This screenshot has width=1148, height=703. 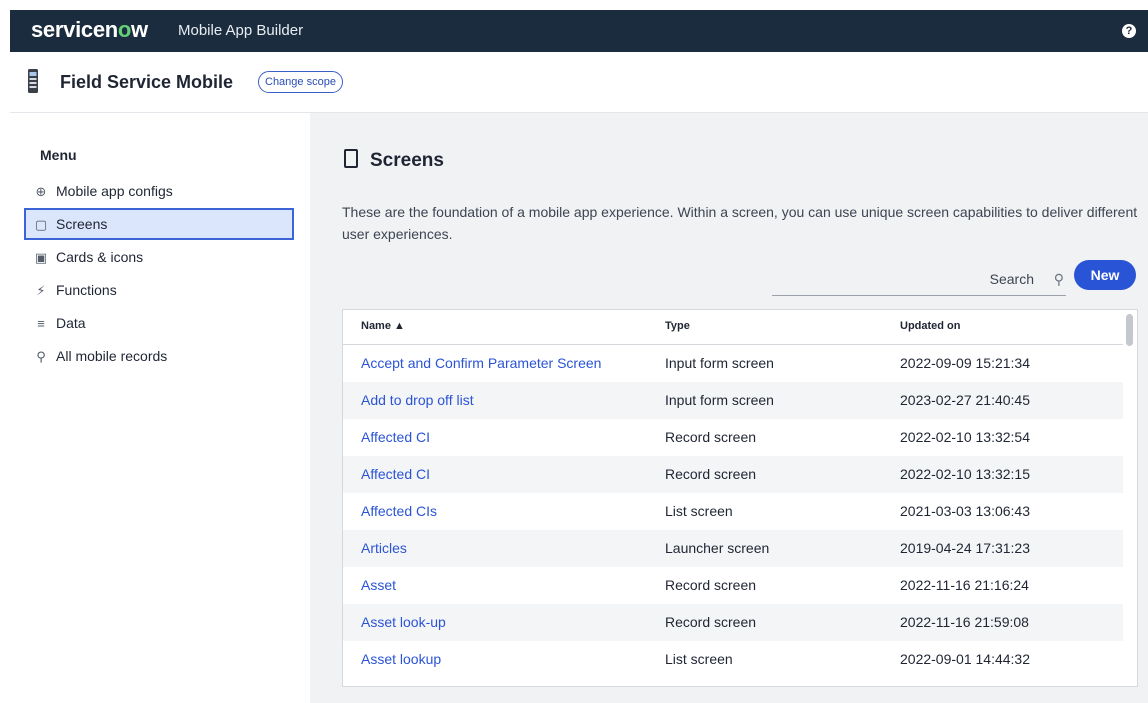 I want to click on screen-name-link: Asset, so click(x=378, y=585).